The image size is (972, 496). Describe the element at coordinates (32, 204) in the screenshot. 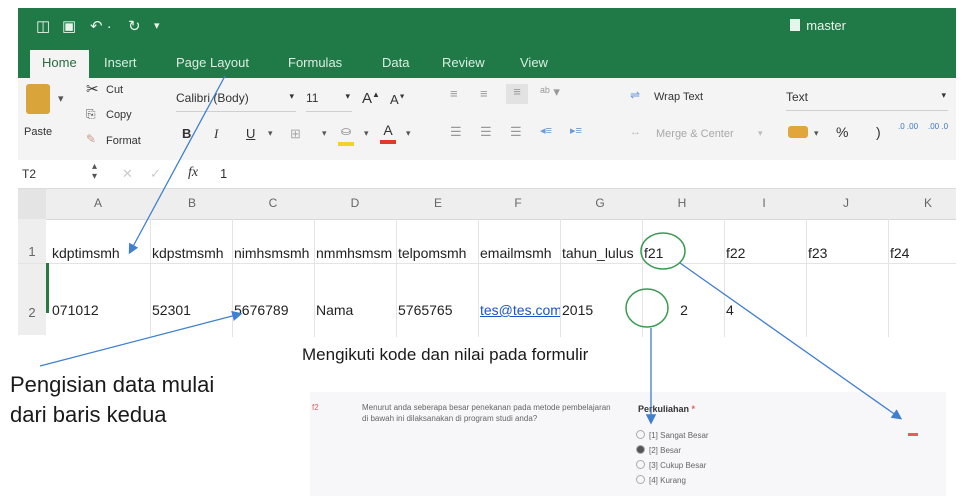

I see `select-all-corner` at that location.